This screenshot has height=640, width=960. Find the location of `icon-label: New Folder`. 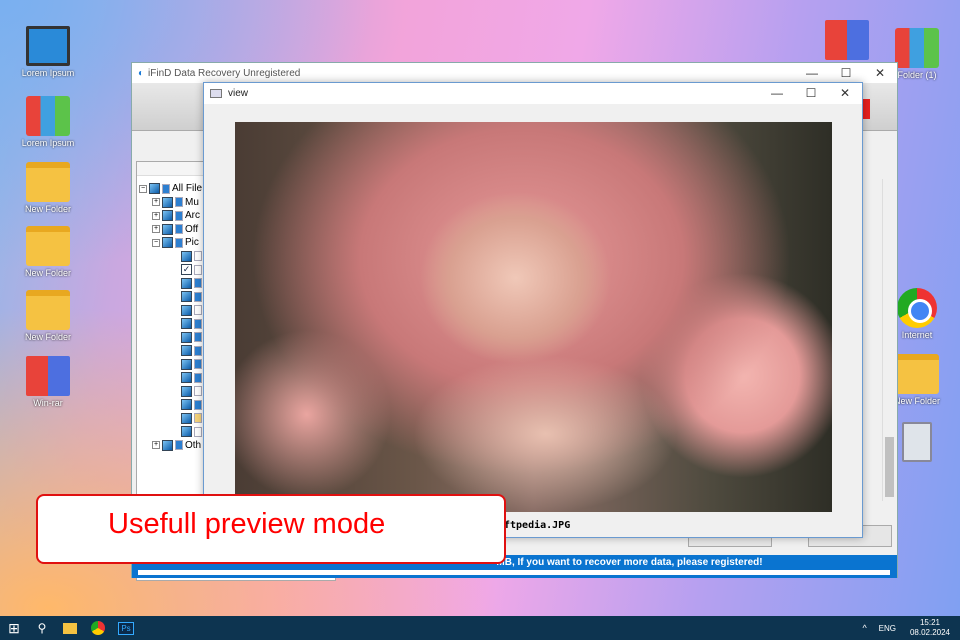

icon-label: New Folder is located at coordinates (47, 337).